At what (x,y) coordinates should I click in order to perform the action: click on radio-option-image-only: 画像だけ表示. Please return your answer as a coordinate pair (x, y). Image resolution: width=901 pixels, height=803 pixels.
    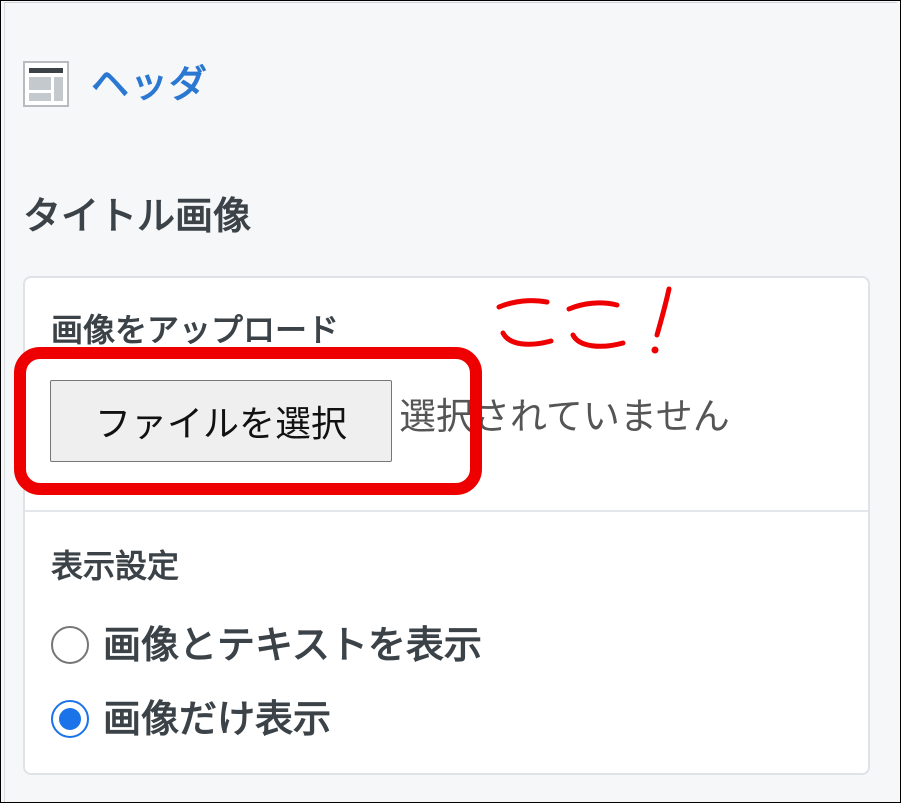
    Looking at the image, I should click on (191, 719).